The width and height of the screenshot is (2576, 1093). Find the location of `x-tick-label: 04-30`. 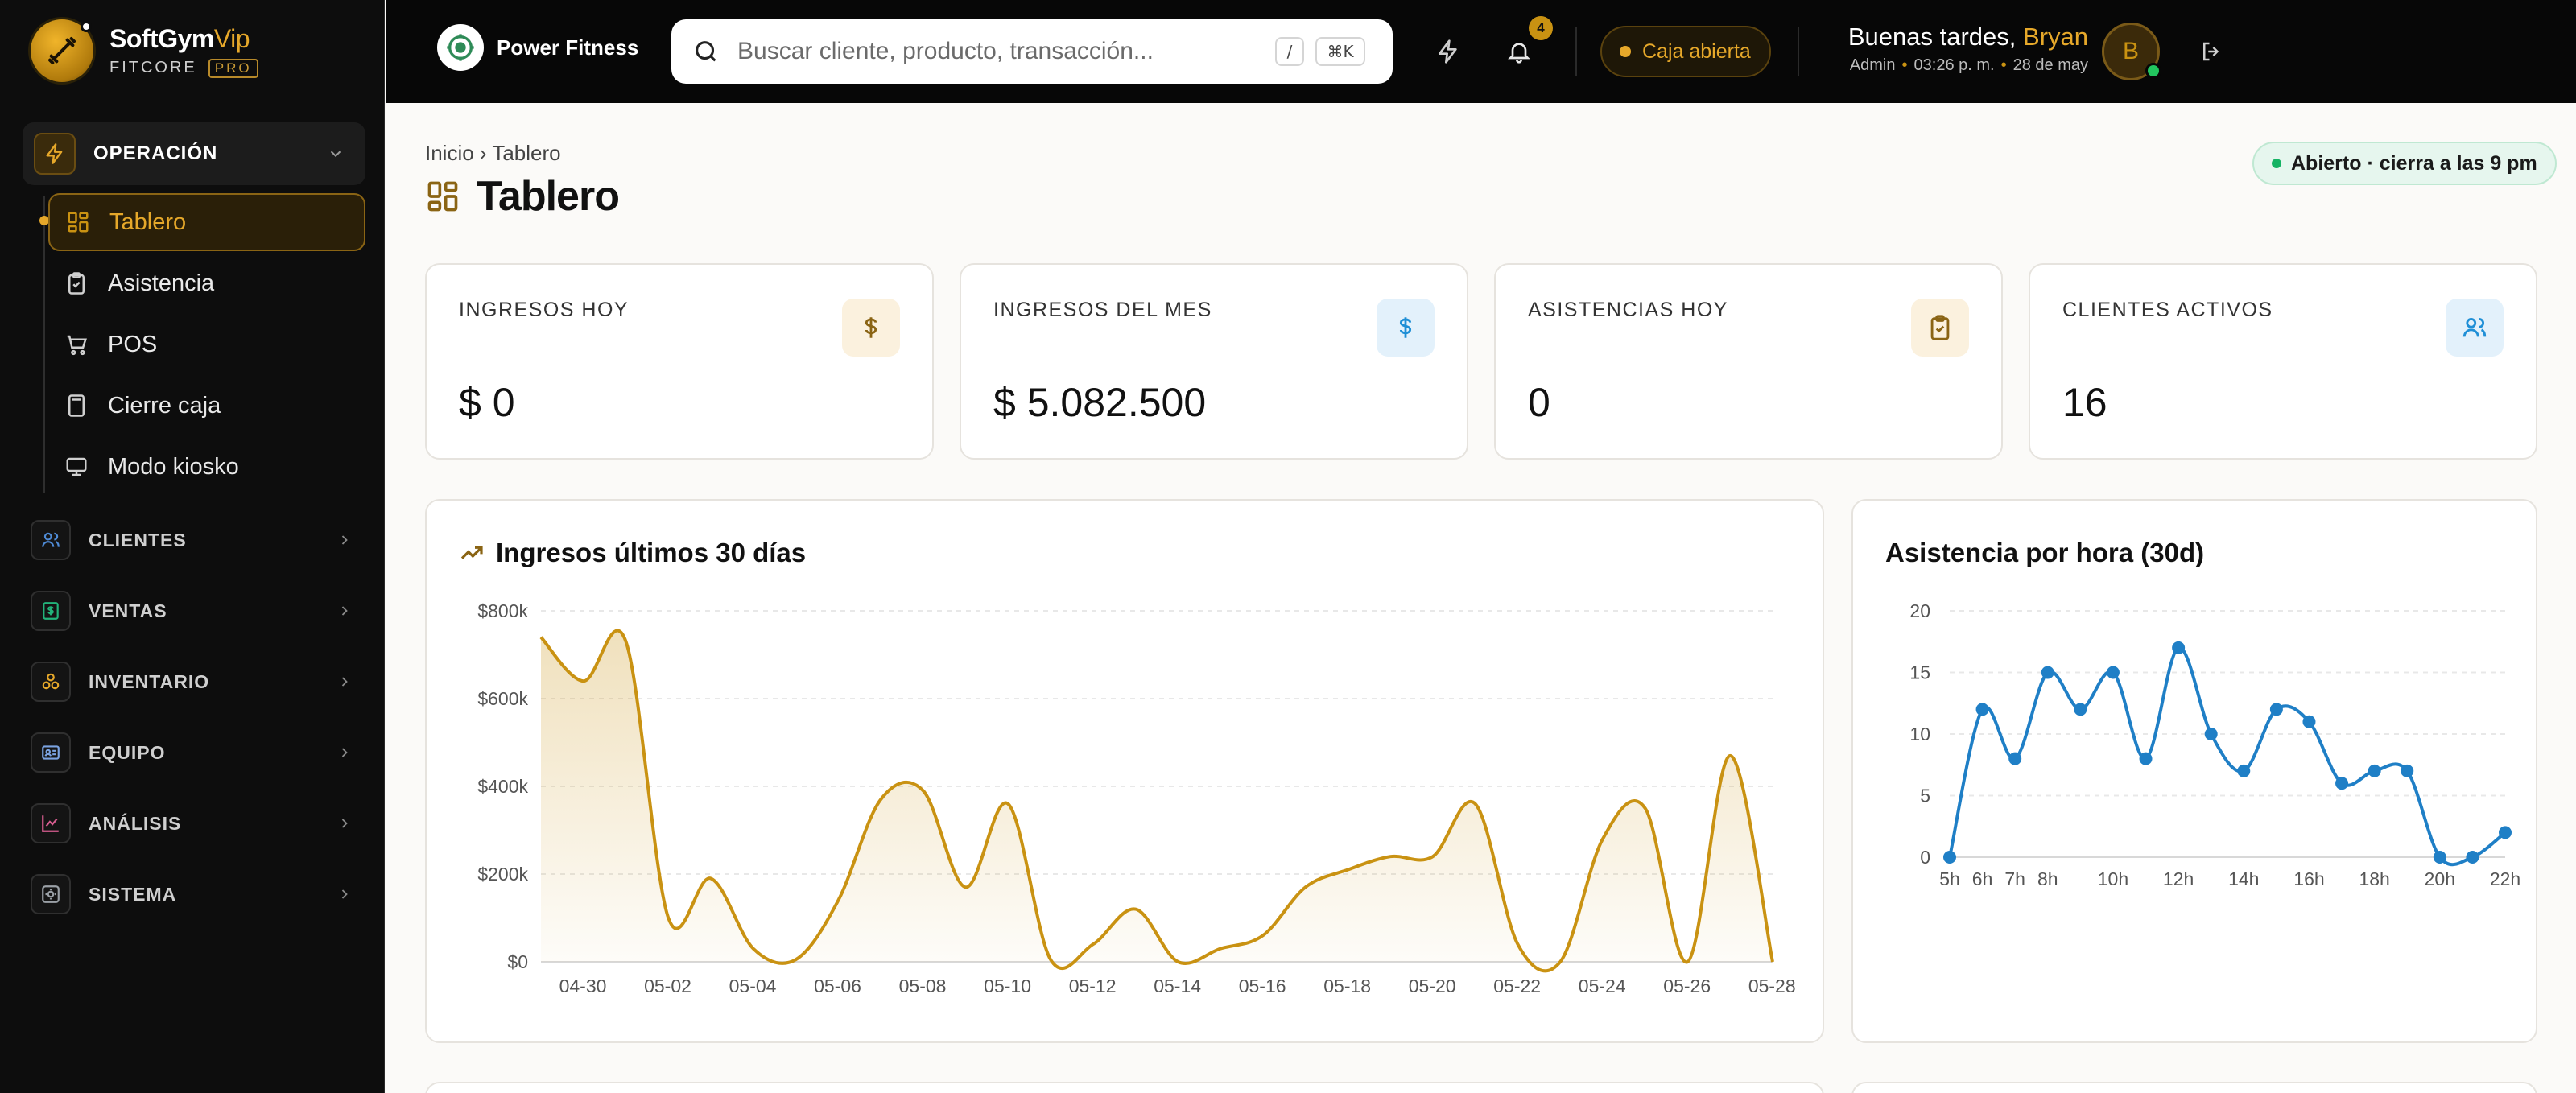

x-tick-label: 04-30 is located at coordinates (583, 986).